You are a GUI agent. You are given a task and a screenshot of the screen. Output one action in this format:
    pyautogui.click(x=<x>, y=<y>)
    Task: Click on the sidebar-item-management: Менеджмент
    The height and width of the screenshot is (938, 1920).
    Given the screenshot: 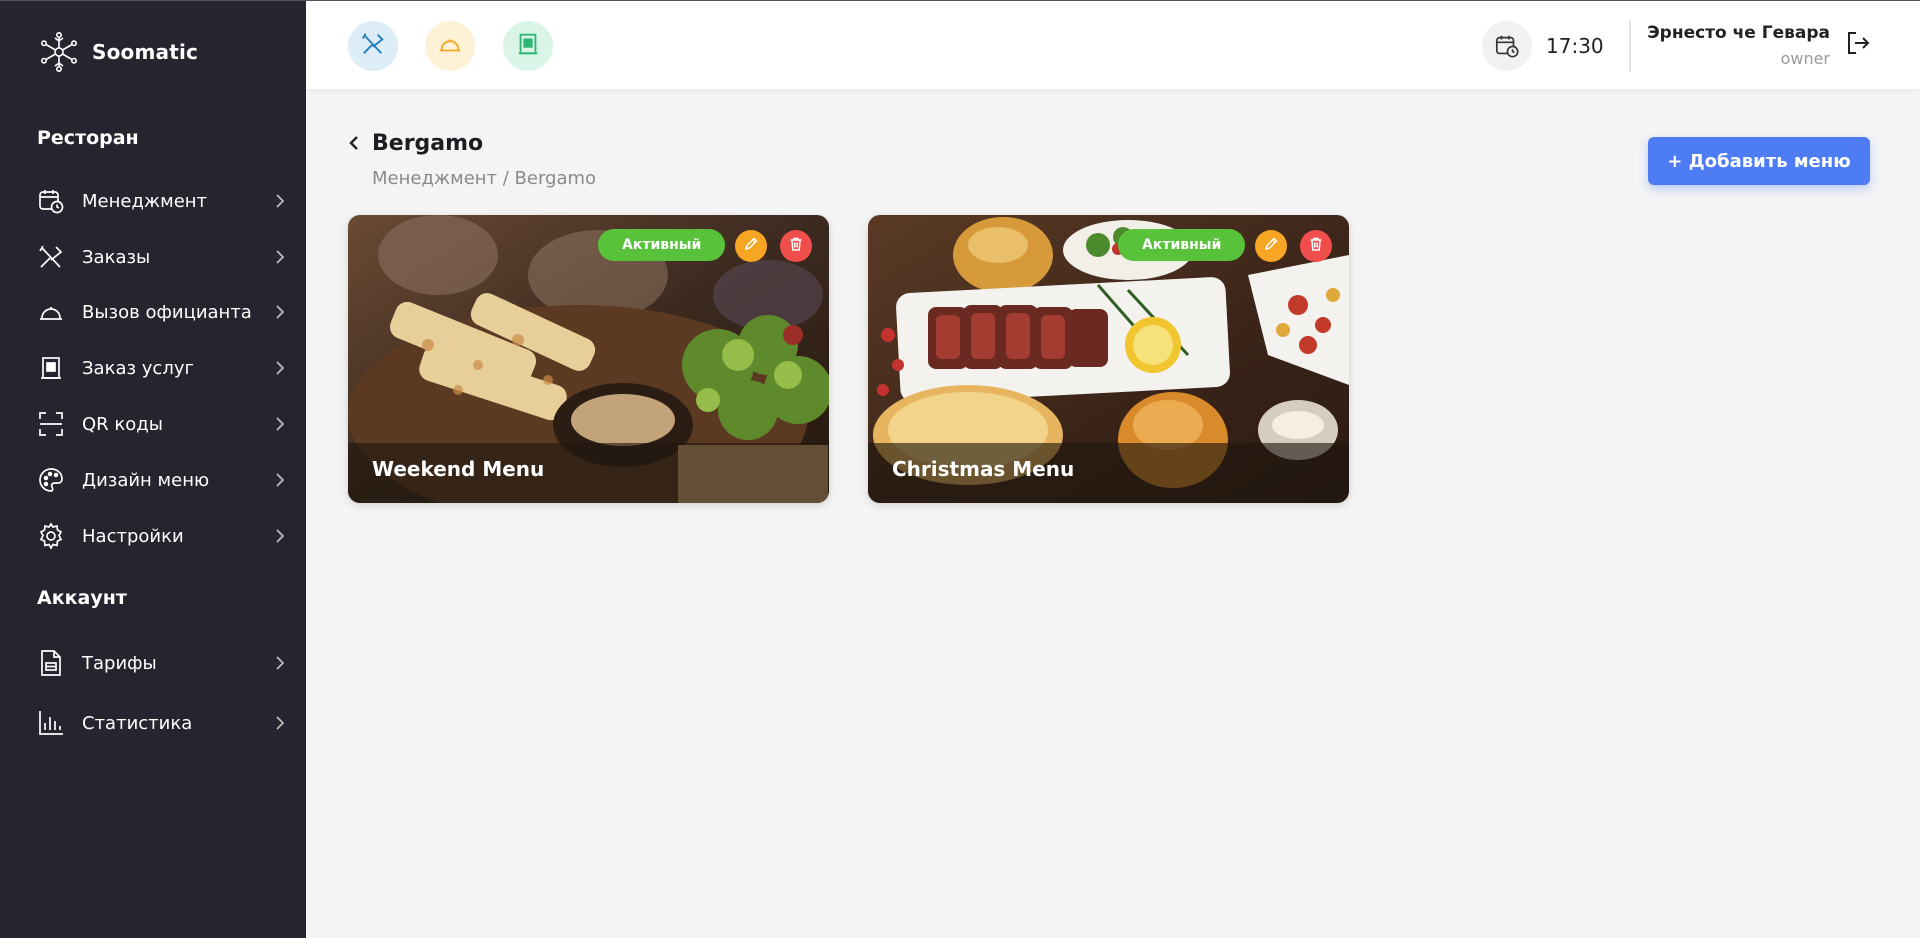 What is the action you would take?
    pyautogui.click(x=161, y=201)
    